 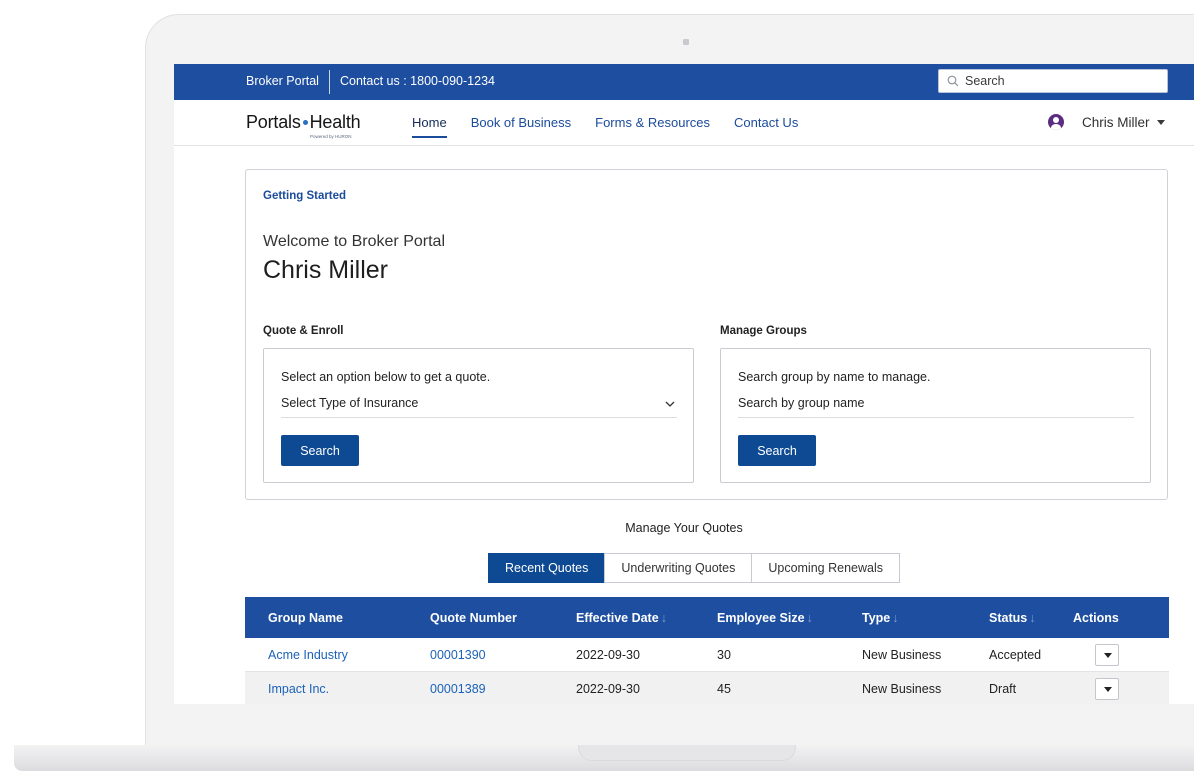 What do you see at coordinates (305, 196) in the screenshot?
I see `getting-started-title: Getting Started` at bounding box center [305, 196].